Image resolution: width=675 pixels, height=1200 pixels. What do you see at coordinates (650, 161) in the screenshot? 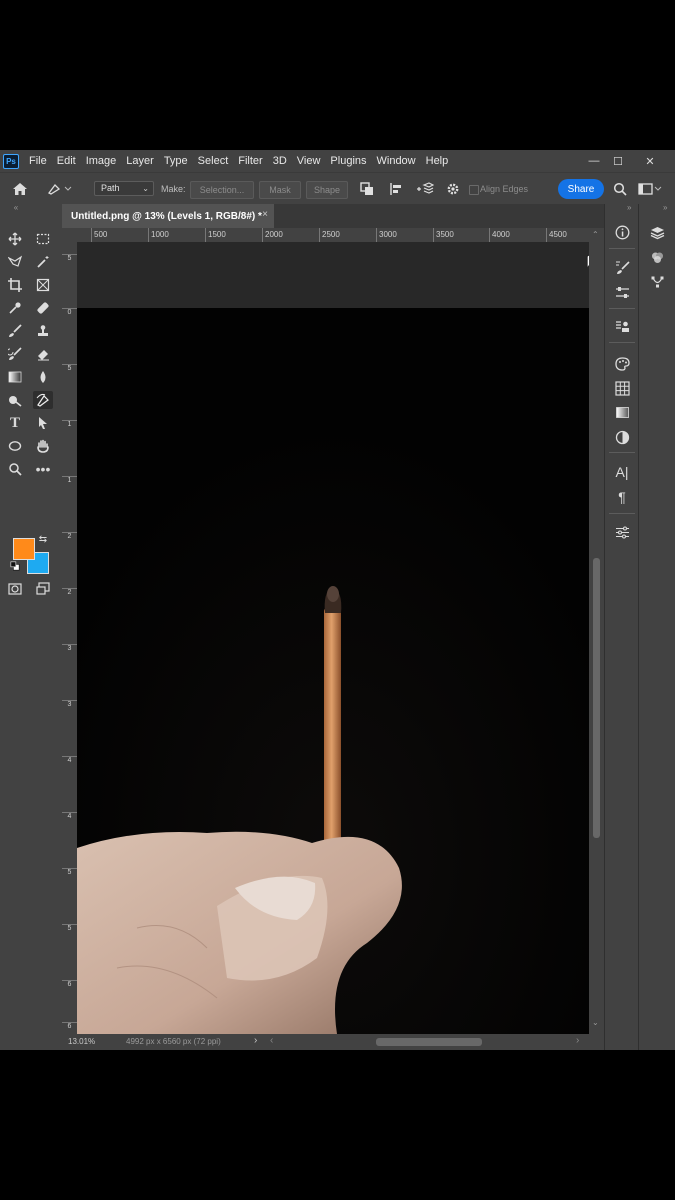
I see `close-window-button: ✕` at bounding box center [650, 161].